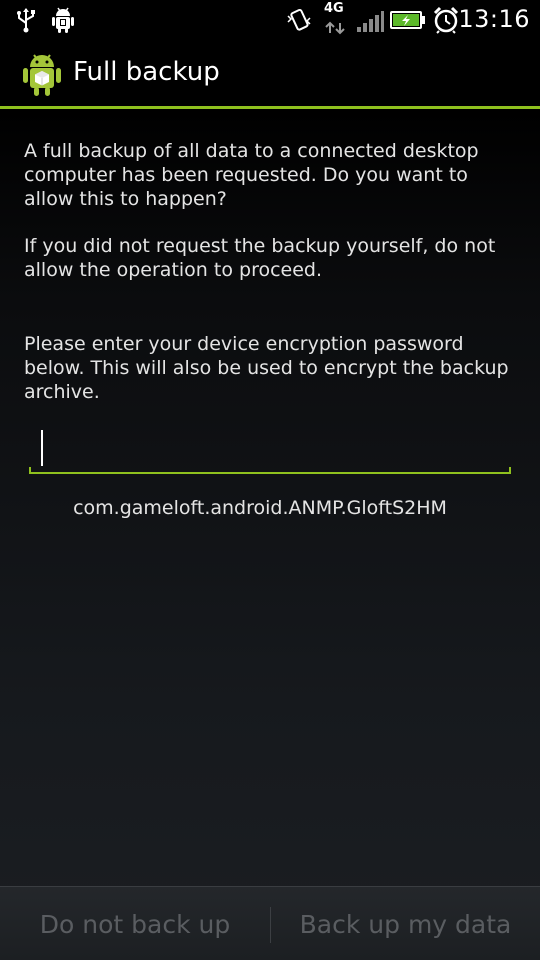 This screenshot has width=540, height=960. What do you see at coordinates (42, 75) in the screenshot?
I see `android-backup-icon` at bounding box center [42, 75].